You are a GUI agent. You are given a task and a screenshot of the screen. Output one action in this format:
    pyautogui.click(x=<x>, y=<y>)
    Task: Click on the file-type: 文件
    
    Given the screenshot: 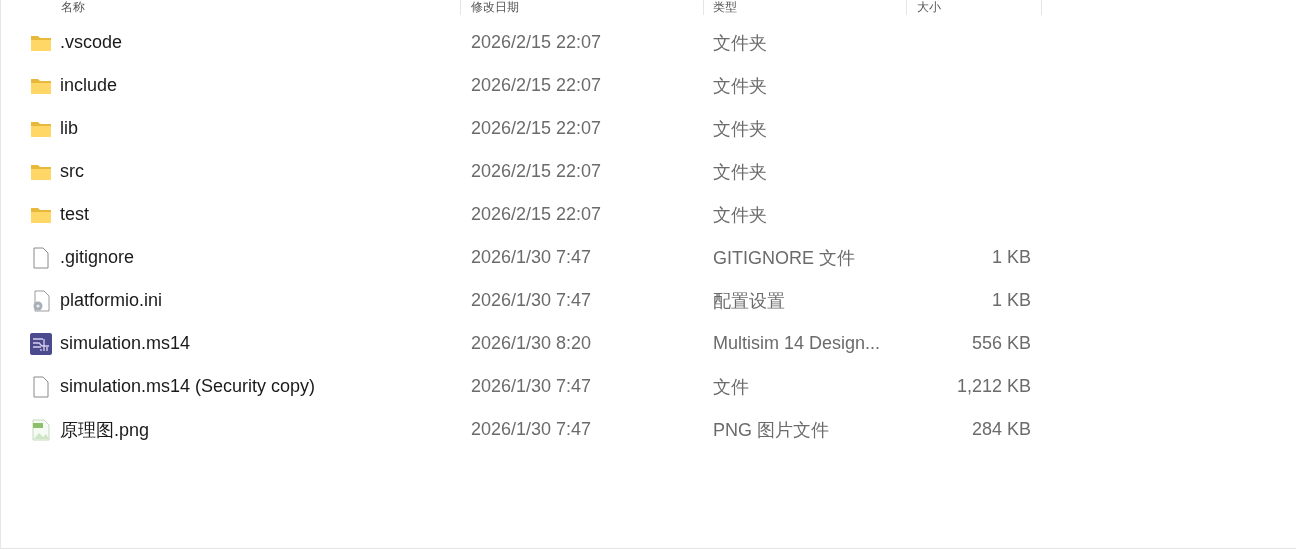 What is the action you would take?
    pyautogui.click(x=731, y=387)
    